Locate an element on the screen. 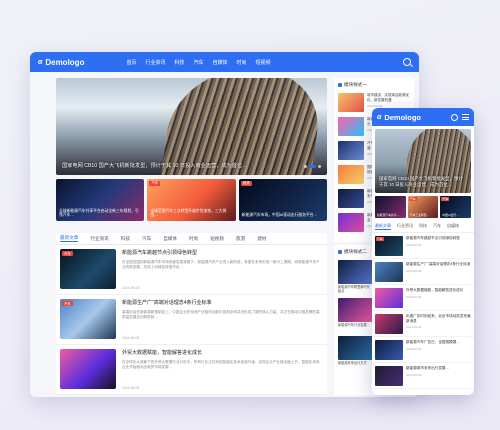 The width and height of the screenshot is (500, 430). list-item: 年度广告时刻迎来，北京市场动态发布最新消息 2024-06-06 is located at coordinates (423, 324).